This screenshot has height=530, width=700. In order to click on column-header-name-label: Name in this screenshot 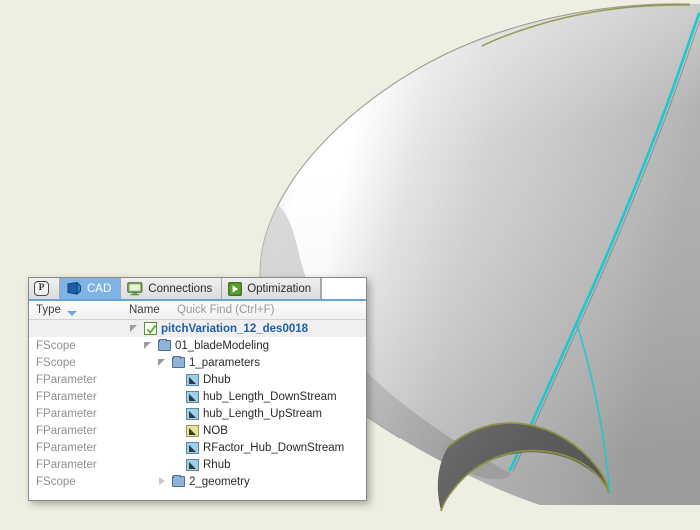, I will do `click(144, 310)`.